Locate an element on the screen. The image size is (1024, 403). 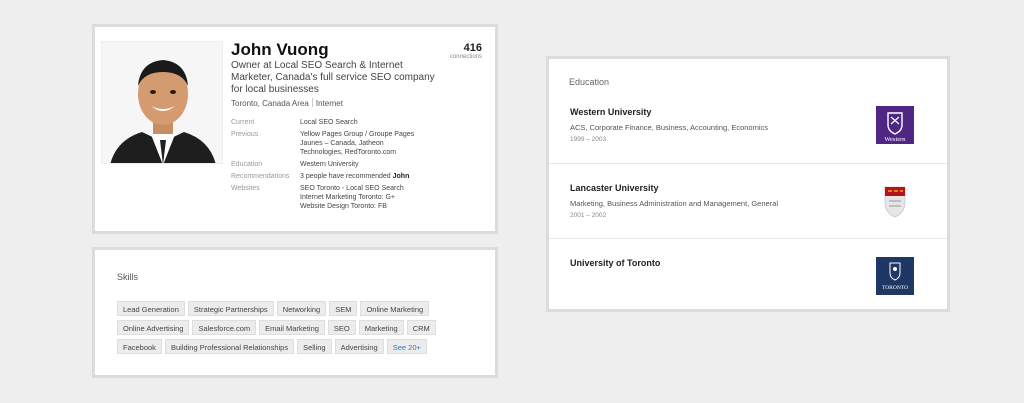
skill-pill: Lead Generation is located at coordinates (151, 308).